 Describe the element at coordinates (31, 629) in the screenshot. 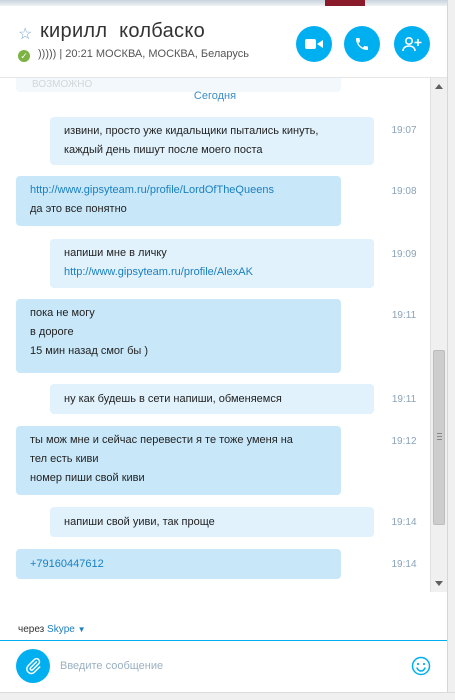

I see `send-via-label: через` at that location.